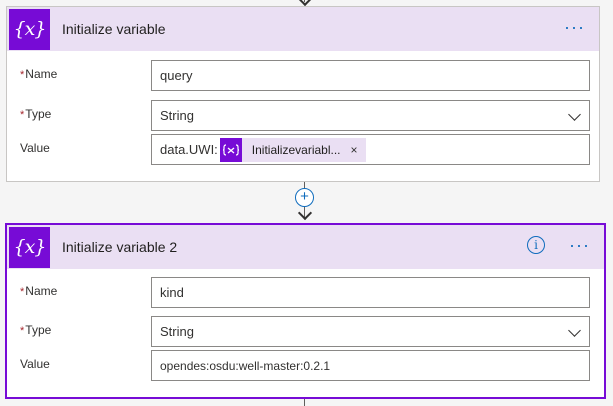  Describe the element at coordinates (370, 149) in the screenshot. I see `value-input: data.UWI: Initializevariabl... ×` at that location.